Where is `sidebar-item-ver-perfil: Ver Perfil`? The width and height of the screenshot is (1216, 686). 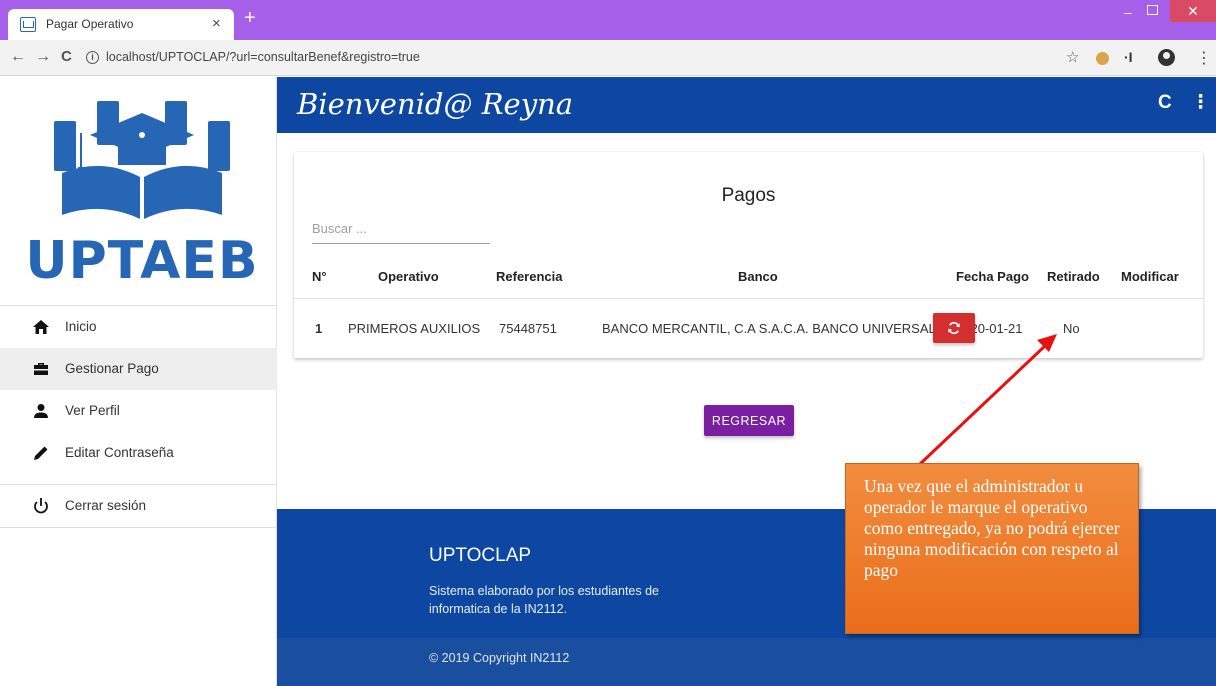 sidebar-item-ver-perfil: Ver Perfil is located at coordinates (138, 411).